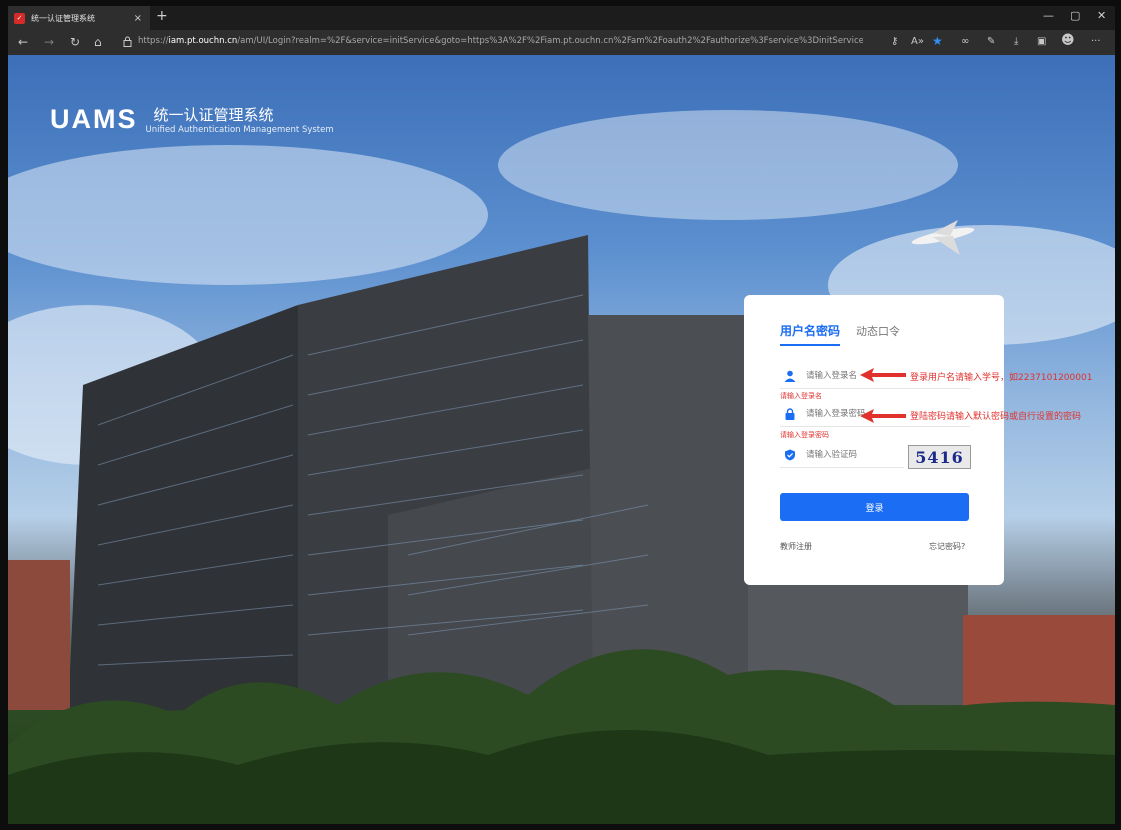 This screenshot has width=1121, height=830. What do you see at coordinates (1016, 41) in the screenshot?
I see `download-icon: ⤓` at bounding box center [1016, 41].